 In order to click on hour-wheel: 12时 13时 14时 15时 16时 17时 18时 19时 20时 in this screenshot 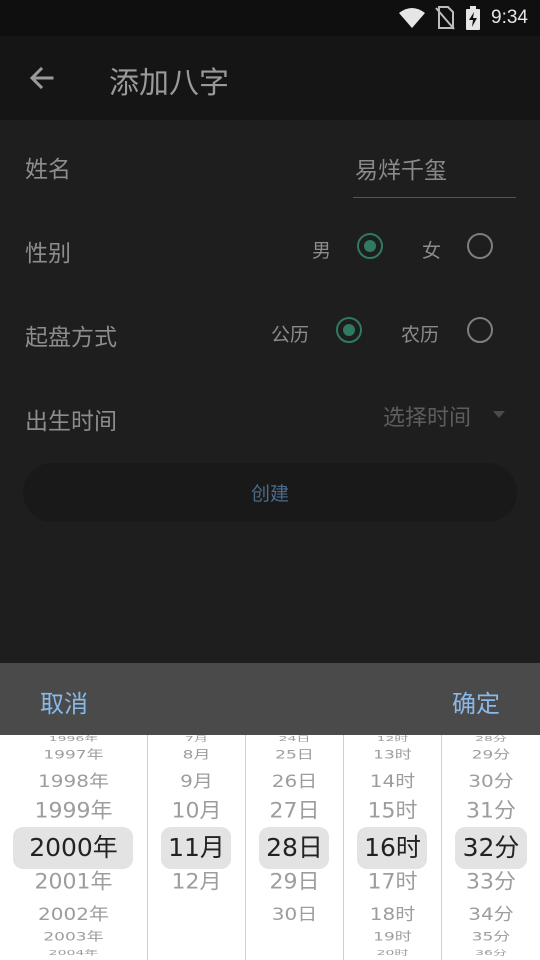, I will do `click(392, 847)`.